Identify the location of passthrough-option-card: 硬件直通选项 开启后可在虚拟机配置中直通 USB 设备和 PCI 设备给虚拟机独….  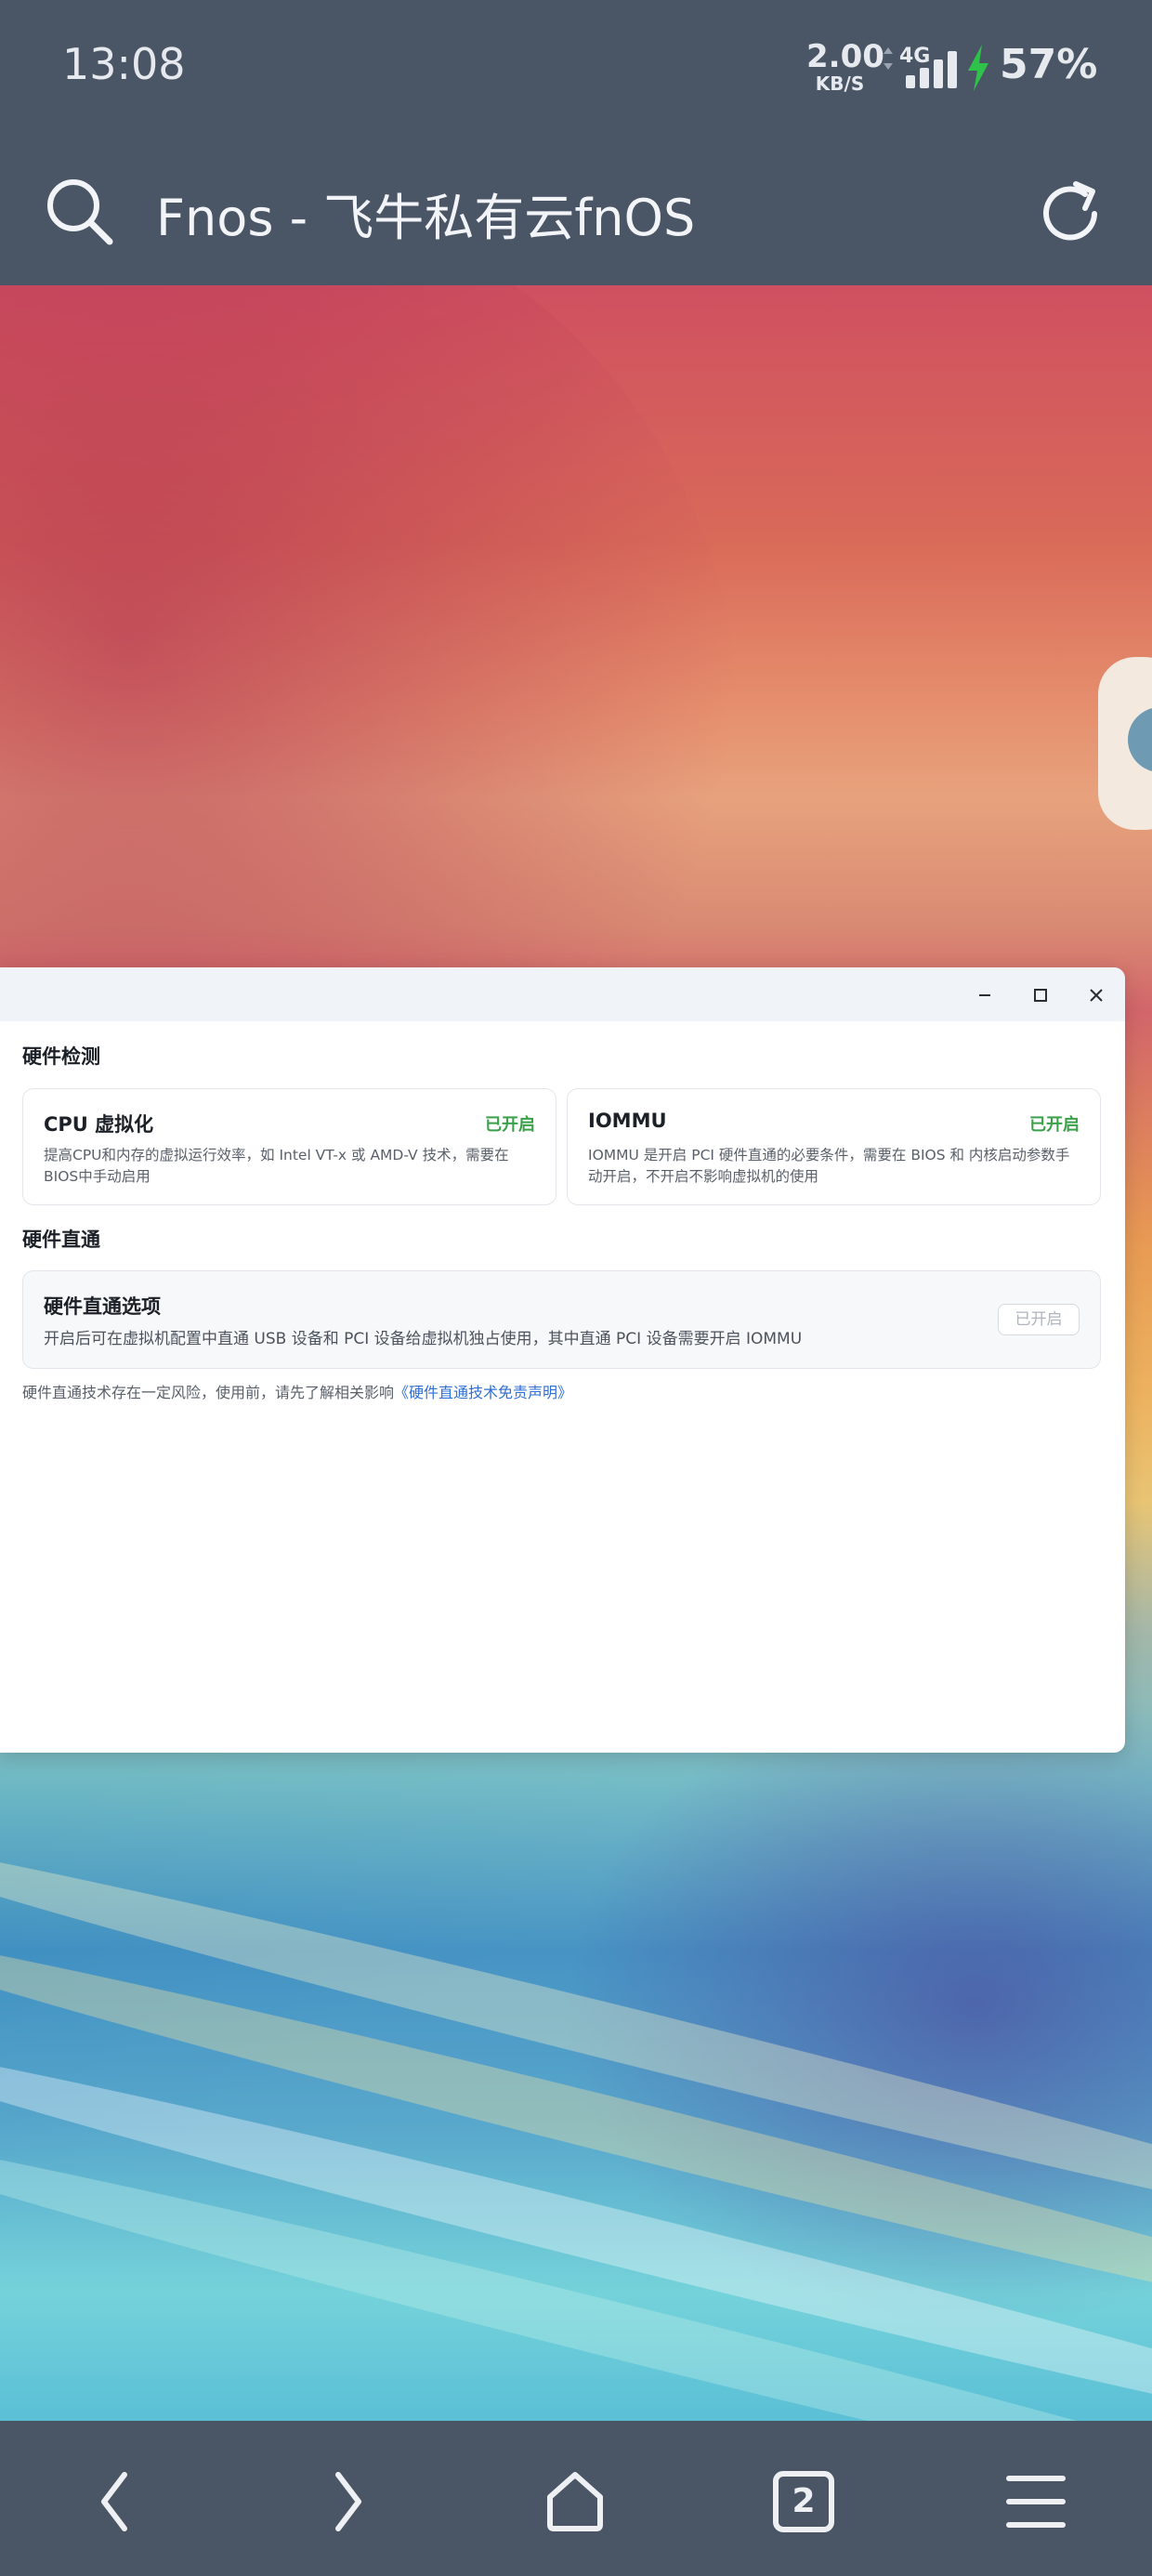
(561, 1319).